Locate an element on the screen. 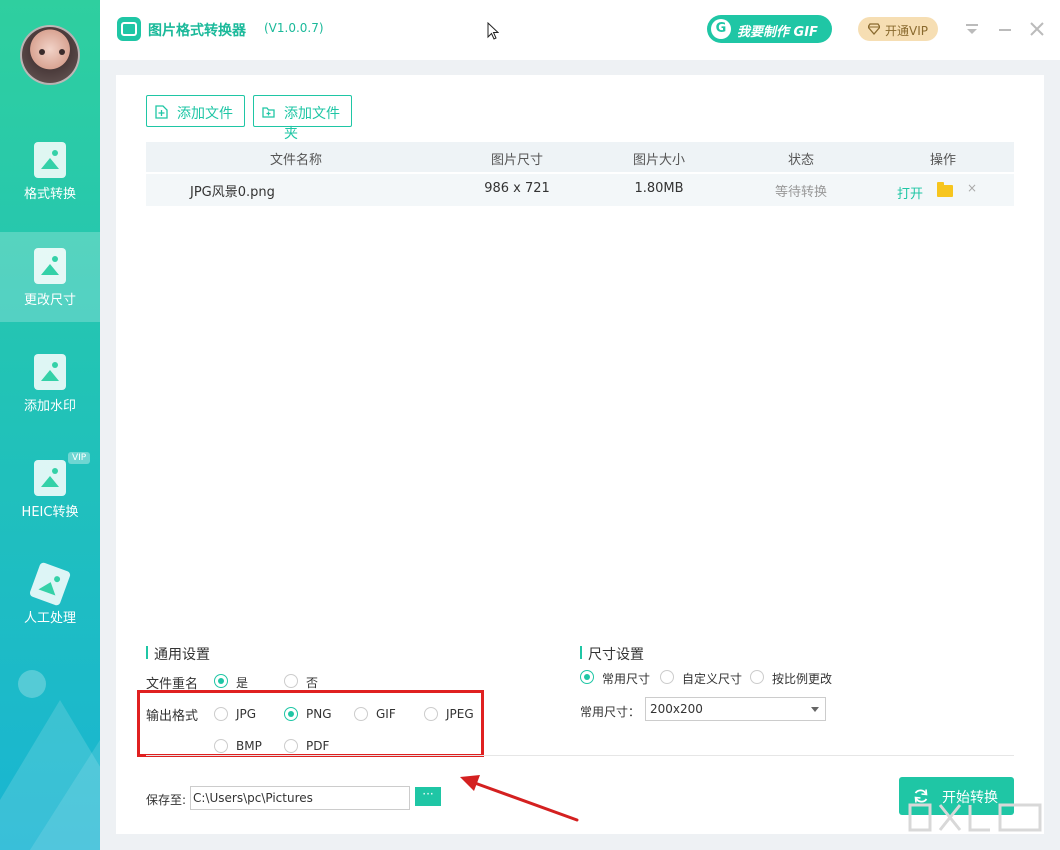 Image resolution: width=1060 pixels, height=850 pixels. user-avatar is located at coordinates (50, 55).